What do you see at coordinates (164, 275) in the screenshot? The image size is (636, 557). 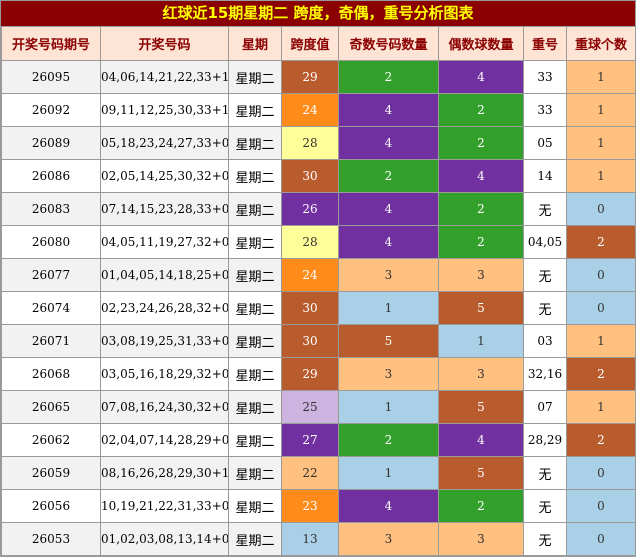 I see `numbers-cell: 01,04,05,14,18,25+04` at bounding box center [164, 275].